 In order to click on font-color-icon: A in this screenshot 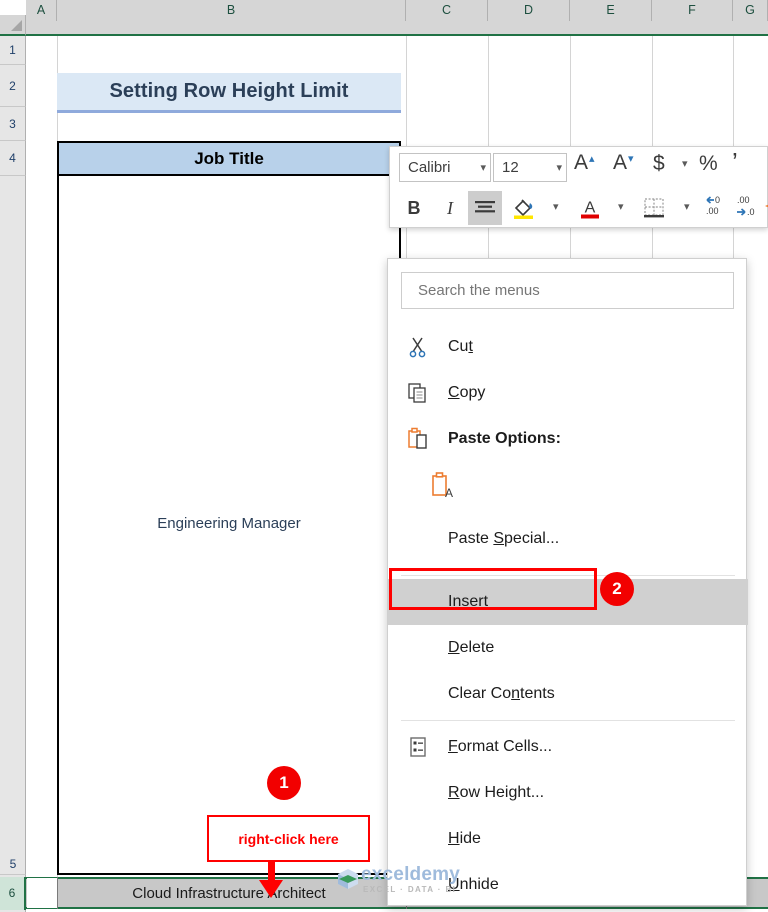, I will do `click(590, 209)`.